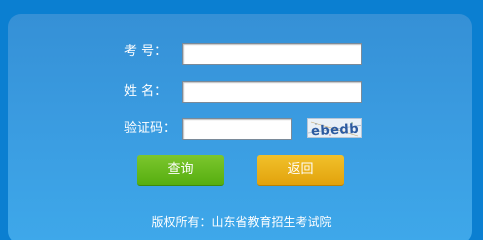 This screenshot has height=240, width=483. Describe the element at coordinates (272, 92) in the screenshot. I see `name-input` at that location.